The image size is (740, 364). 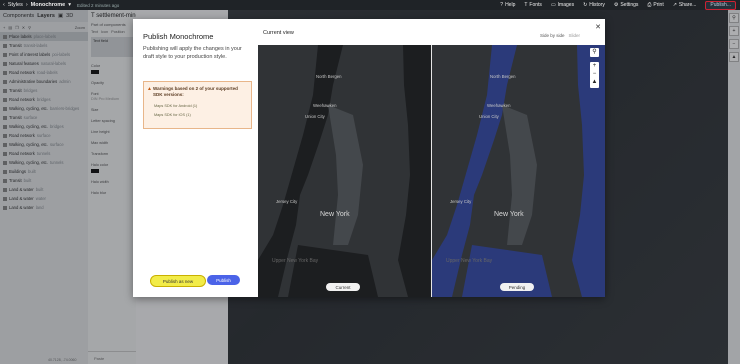 I want to click on help-button: ? Help, so click(x=507, y=5).